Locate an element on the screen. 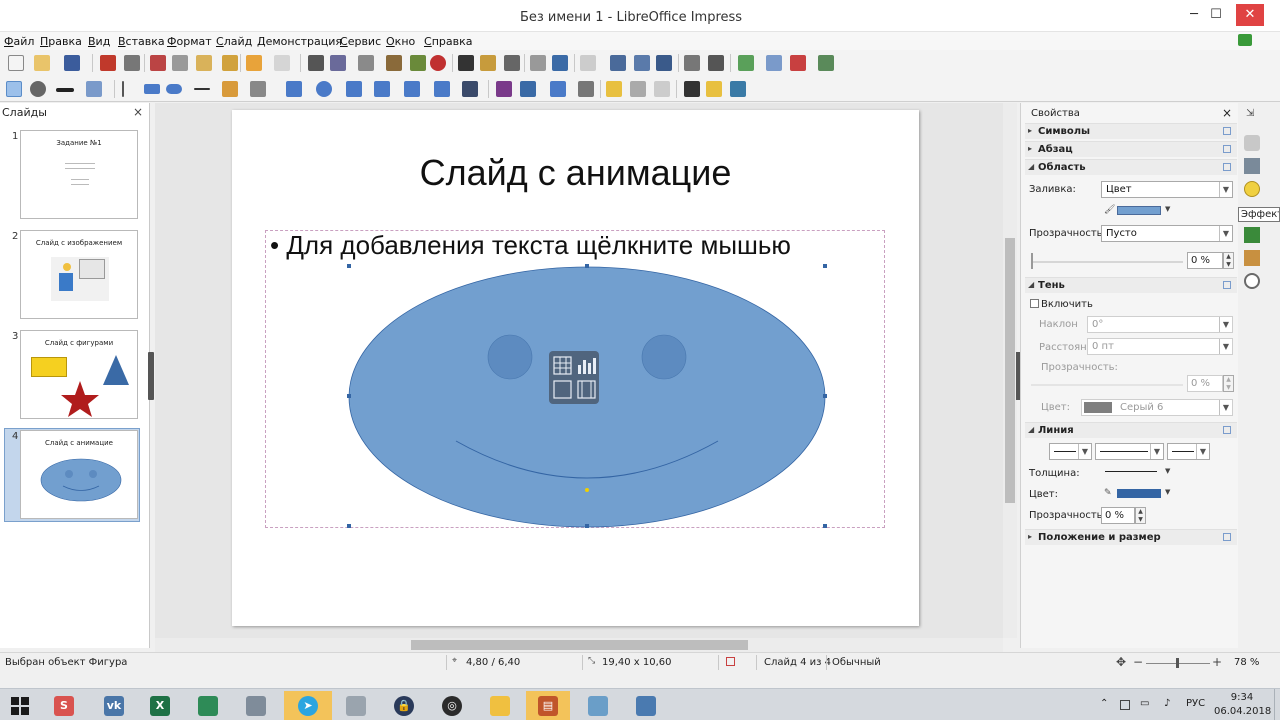  show-desktop-button is located at coordinates (1277, 704).